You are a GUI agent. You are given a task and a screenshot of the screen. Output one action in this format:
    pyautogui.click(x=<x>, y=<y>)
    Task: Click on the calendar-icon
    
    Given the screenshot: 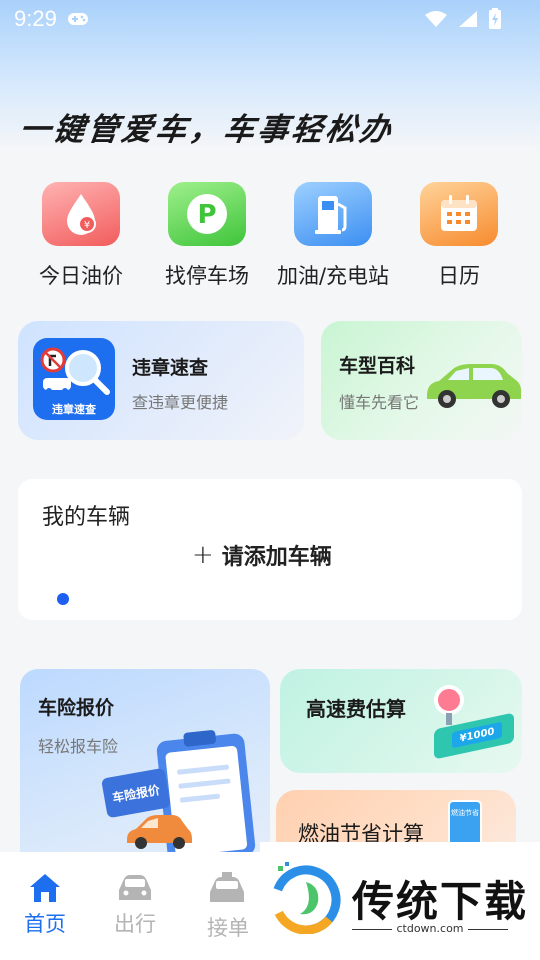 What is the action you would take?
    pyautogui.click(x=459, y=214)
    